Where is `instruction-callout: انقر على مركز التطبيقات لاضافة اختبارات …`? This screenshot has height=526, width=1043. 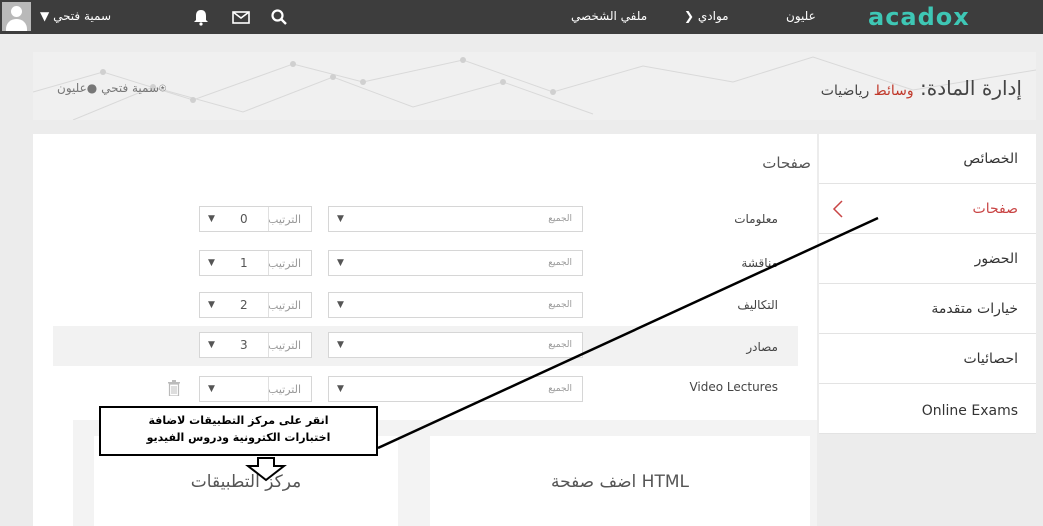 instruction-callout: انقر على مركز التطبيقات لاضافة اختبارات … is located at coordinates (238, 431).